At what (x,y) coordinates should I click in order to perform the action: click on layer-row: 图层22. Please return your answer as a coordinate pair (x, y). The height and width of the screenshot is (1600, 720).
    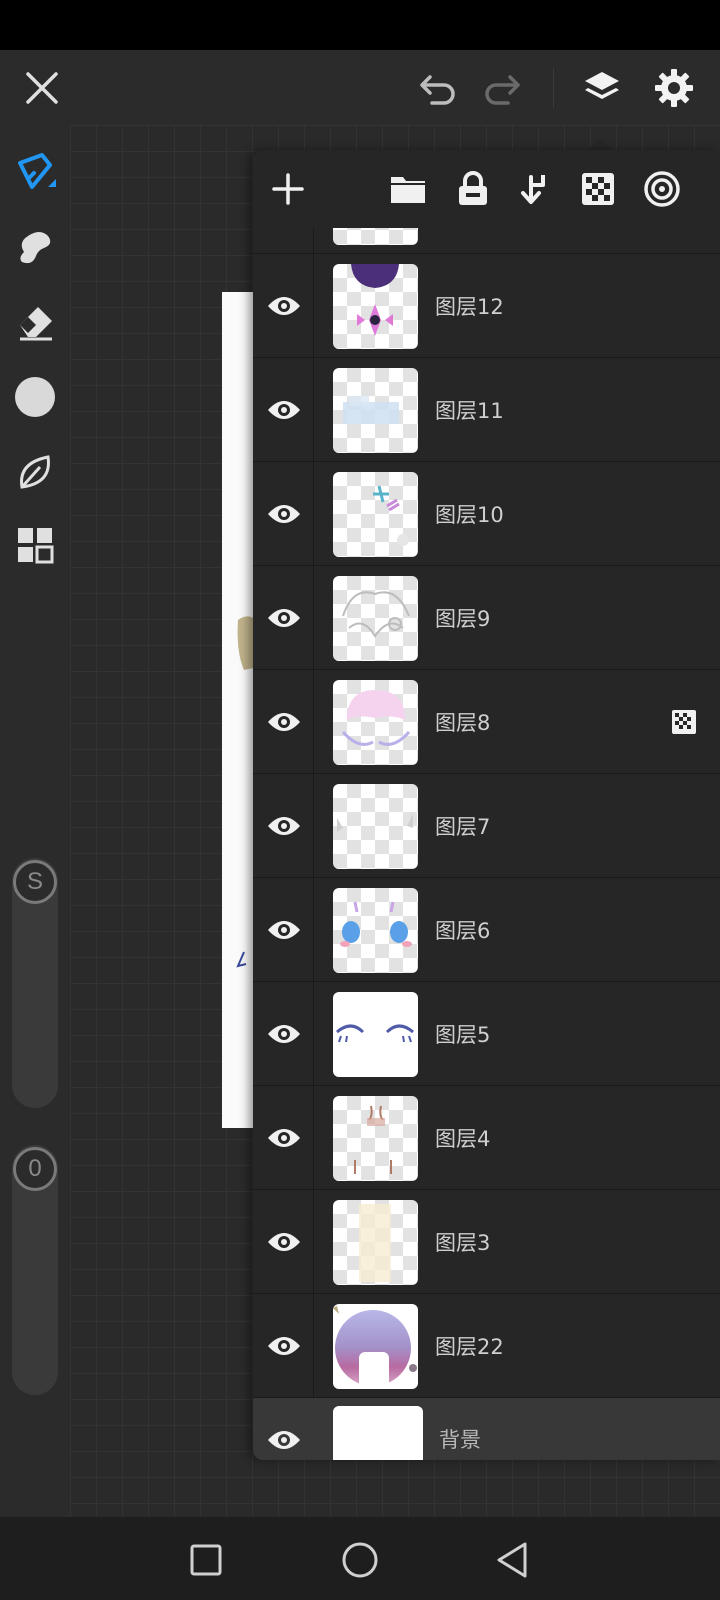
    Looking at the image, I should click on (486, 1346).